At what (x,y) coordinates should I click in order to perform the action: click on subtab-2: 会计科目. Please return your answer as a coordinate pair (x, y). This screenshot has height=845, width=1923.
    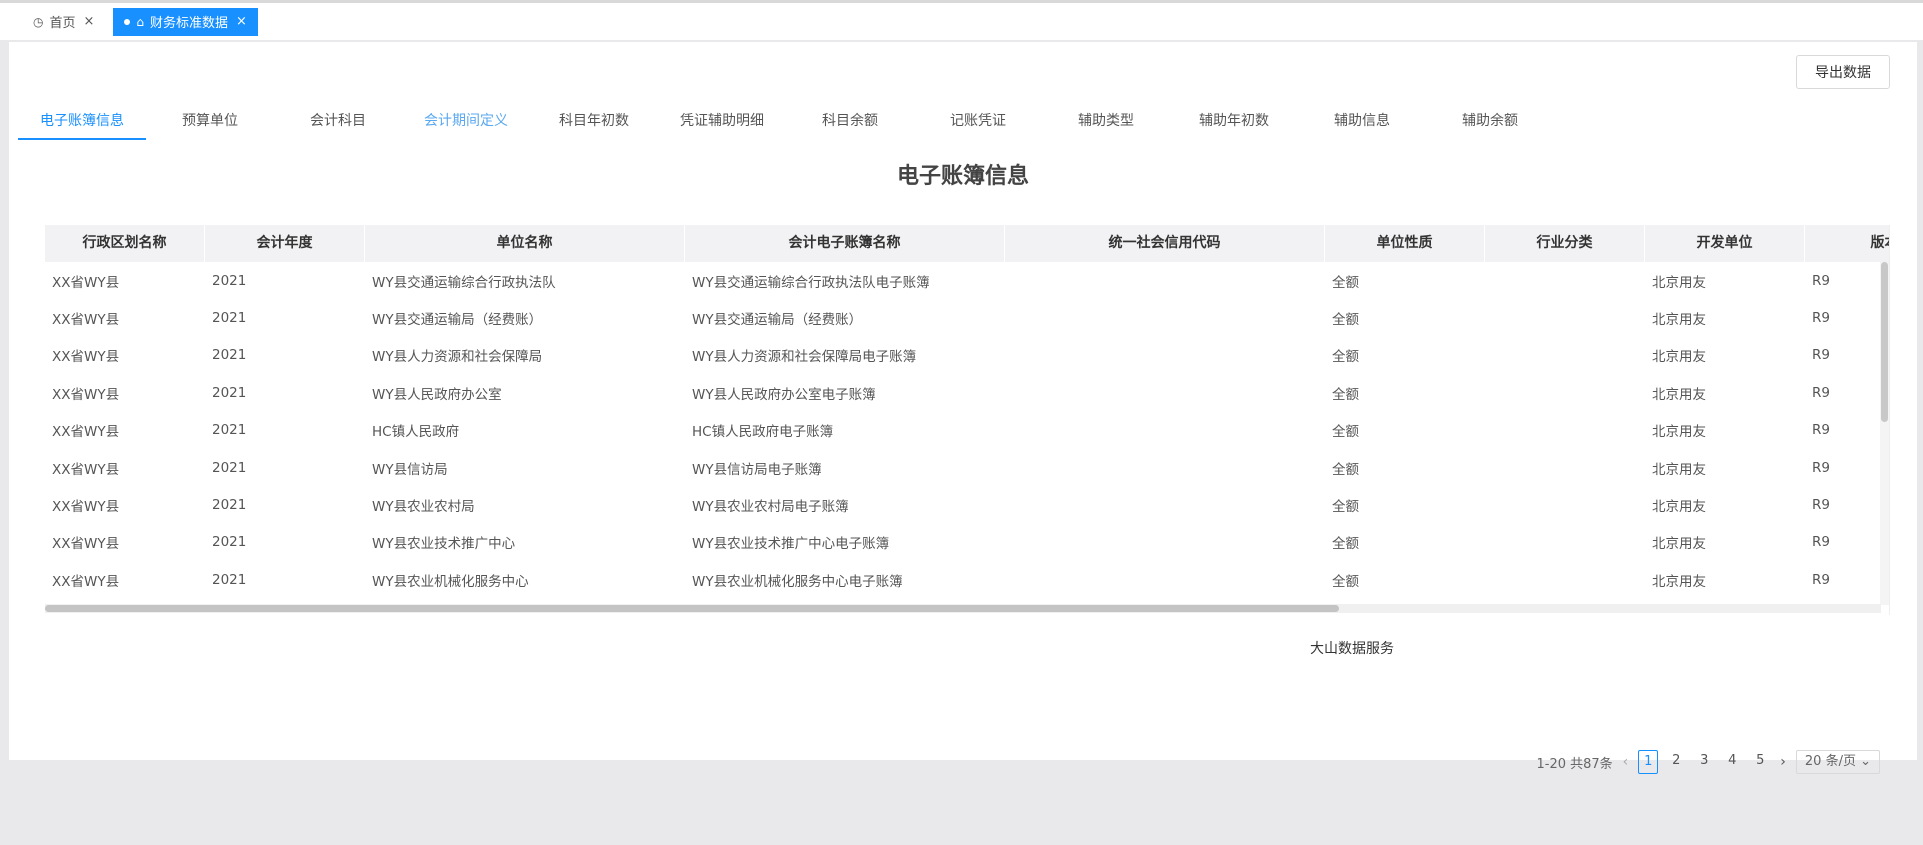
    Looking at the image, I should click on (338, 122).